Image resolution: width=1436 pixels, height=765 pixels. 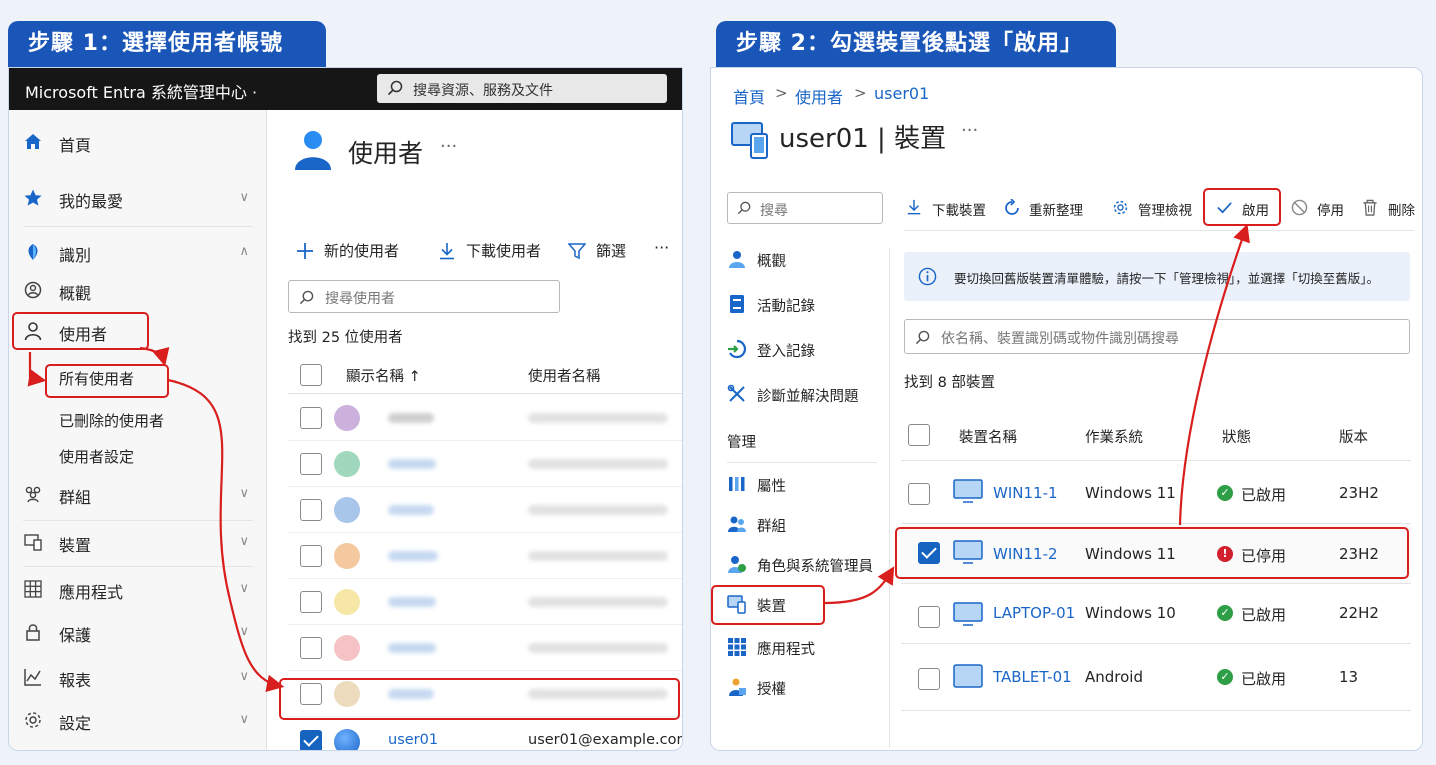 I want to click on global-search-input: 搜尋資源、服務及文件, so click(x=522, y=88).